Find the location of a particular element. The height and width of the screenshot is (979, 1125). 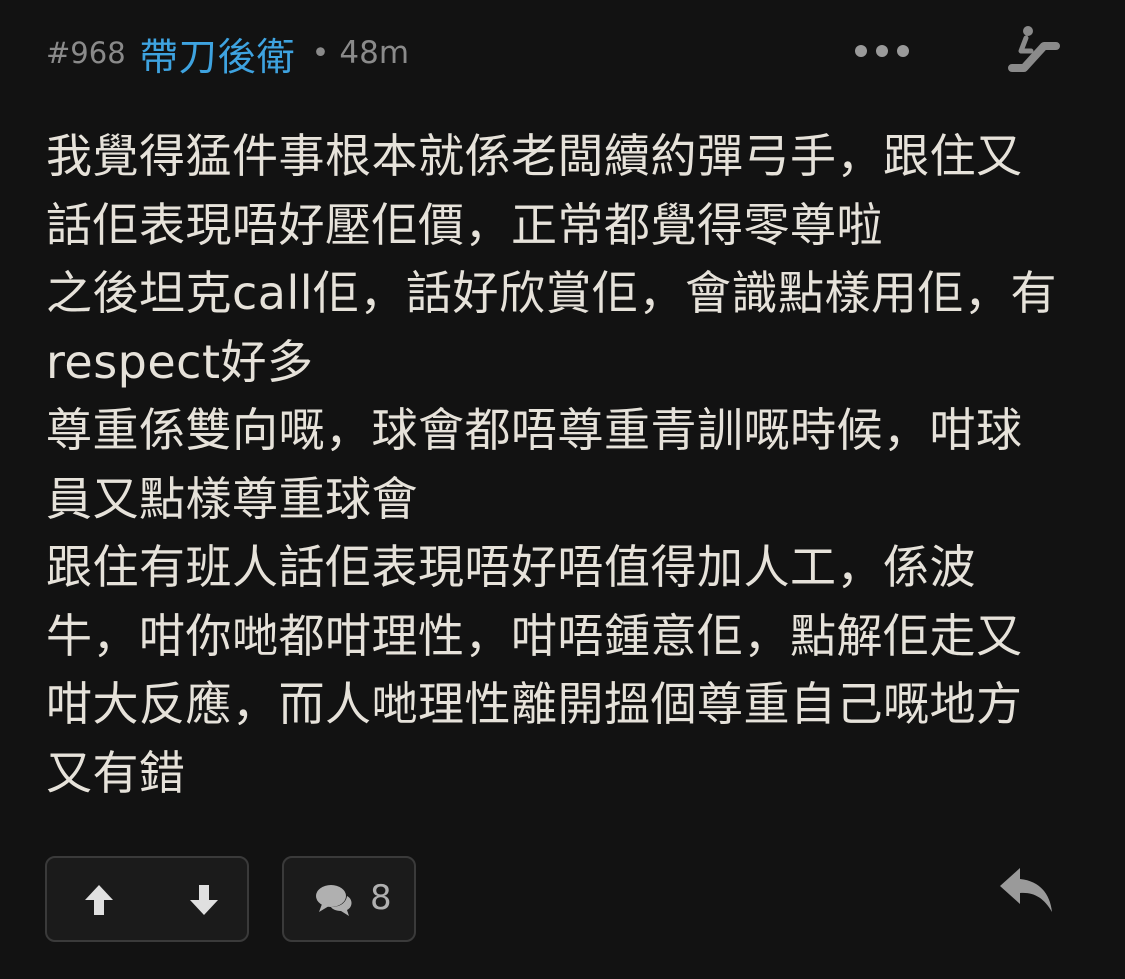

more-dots-icon is located at coordinates (882, 51).